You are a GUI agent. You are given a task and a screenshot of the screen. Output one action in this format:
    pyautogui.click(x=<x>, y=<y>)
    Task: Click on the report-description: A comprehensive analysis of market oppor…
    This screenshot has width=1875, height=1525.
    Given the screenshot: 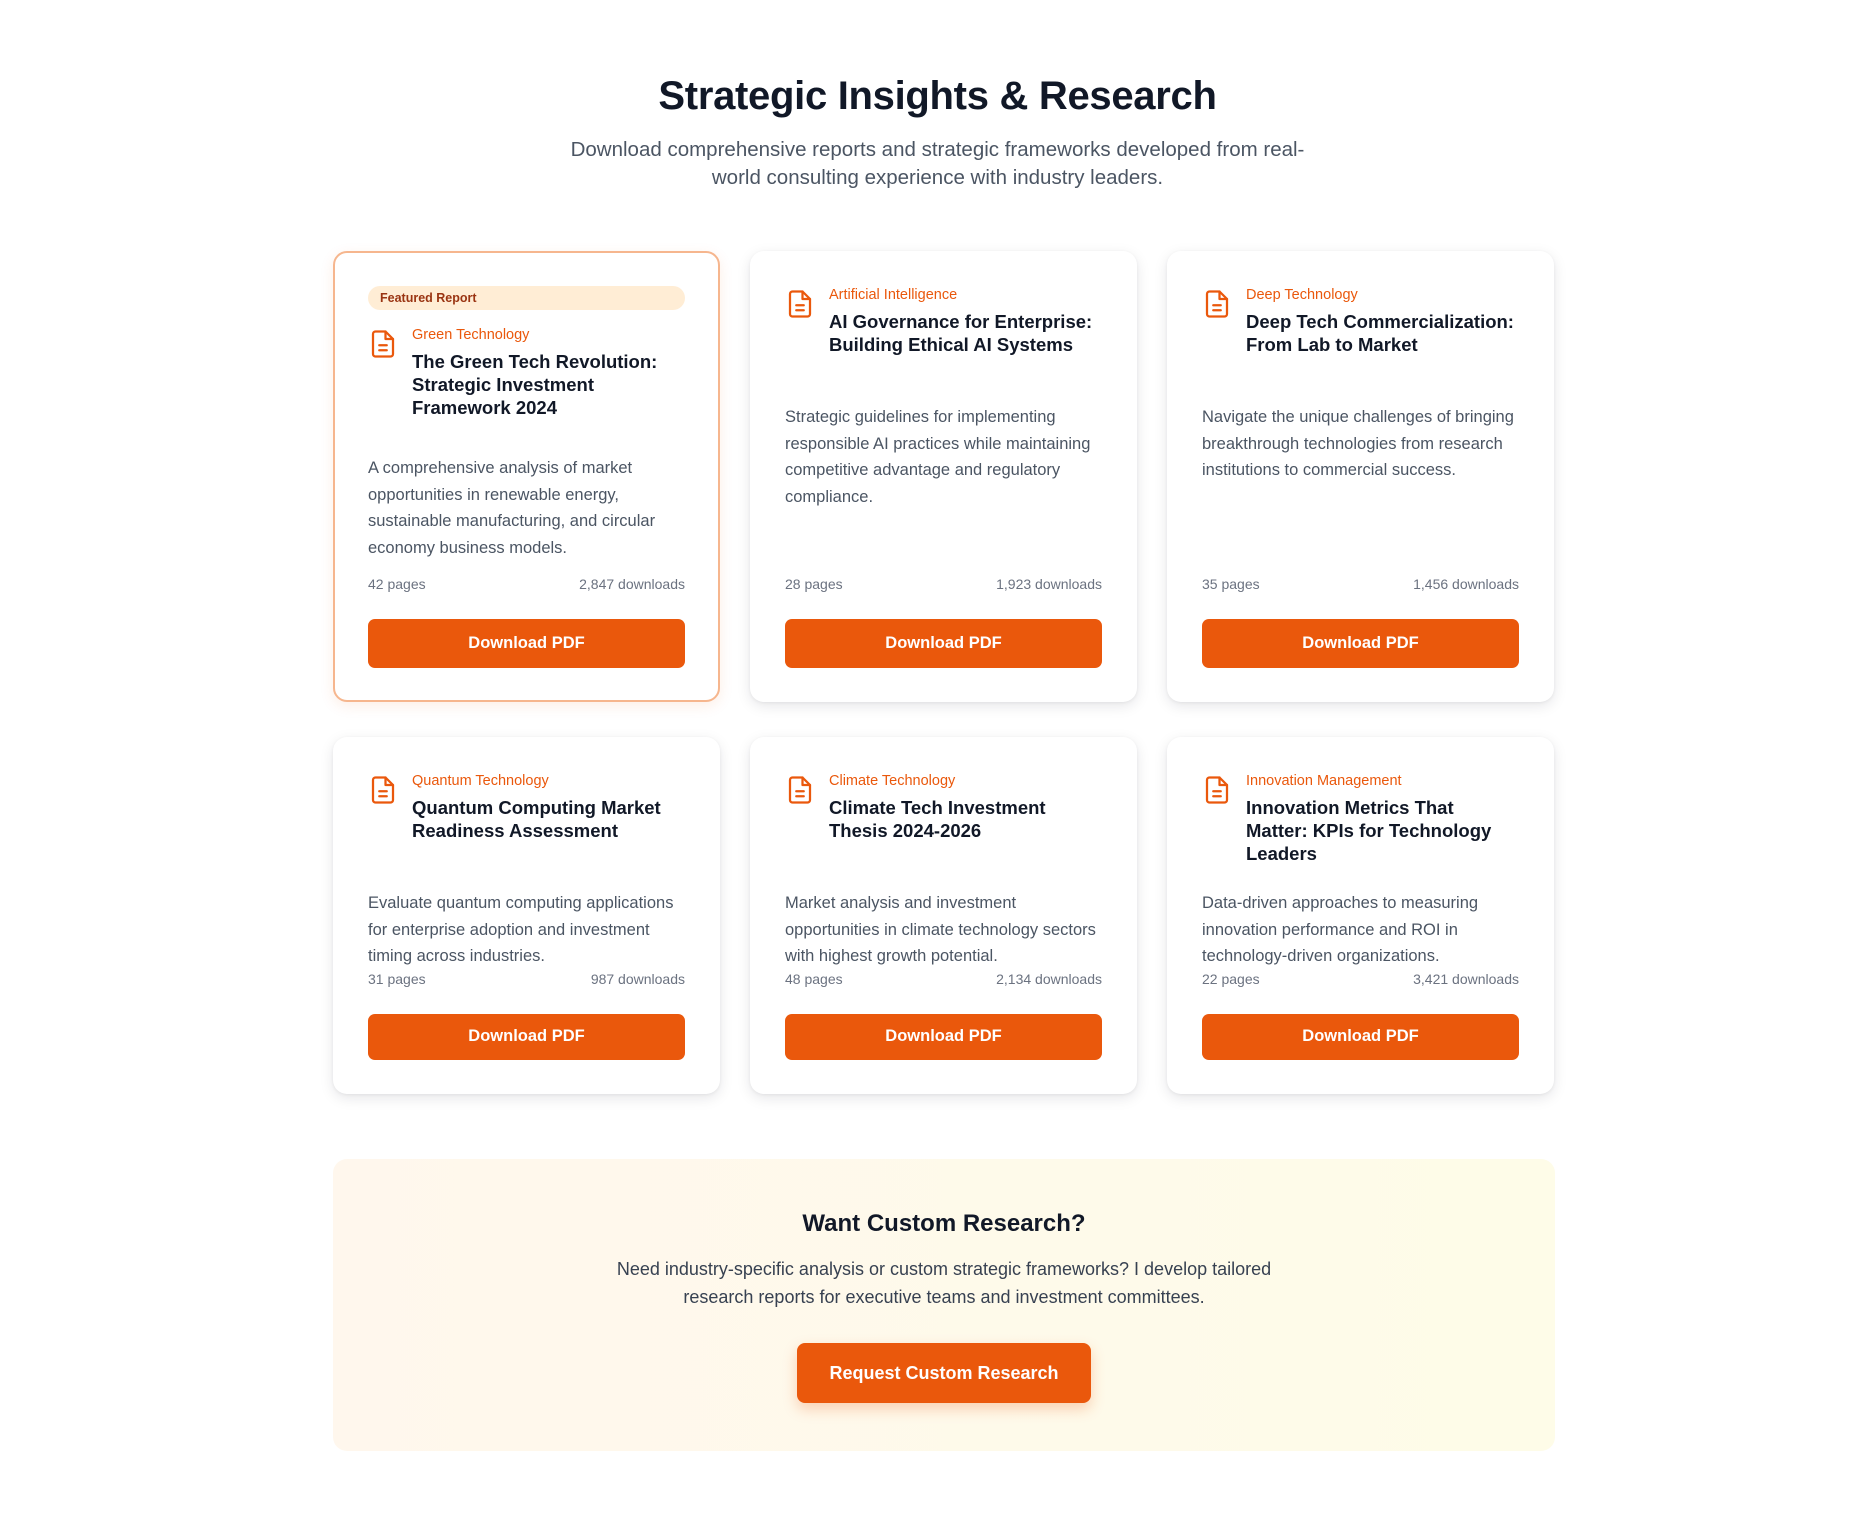 What is the action you would take?
    pyautogui.click(x=512, y=508)
    